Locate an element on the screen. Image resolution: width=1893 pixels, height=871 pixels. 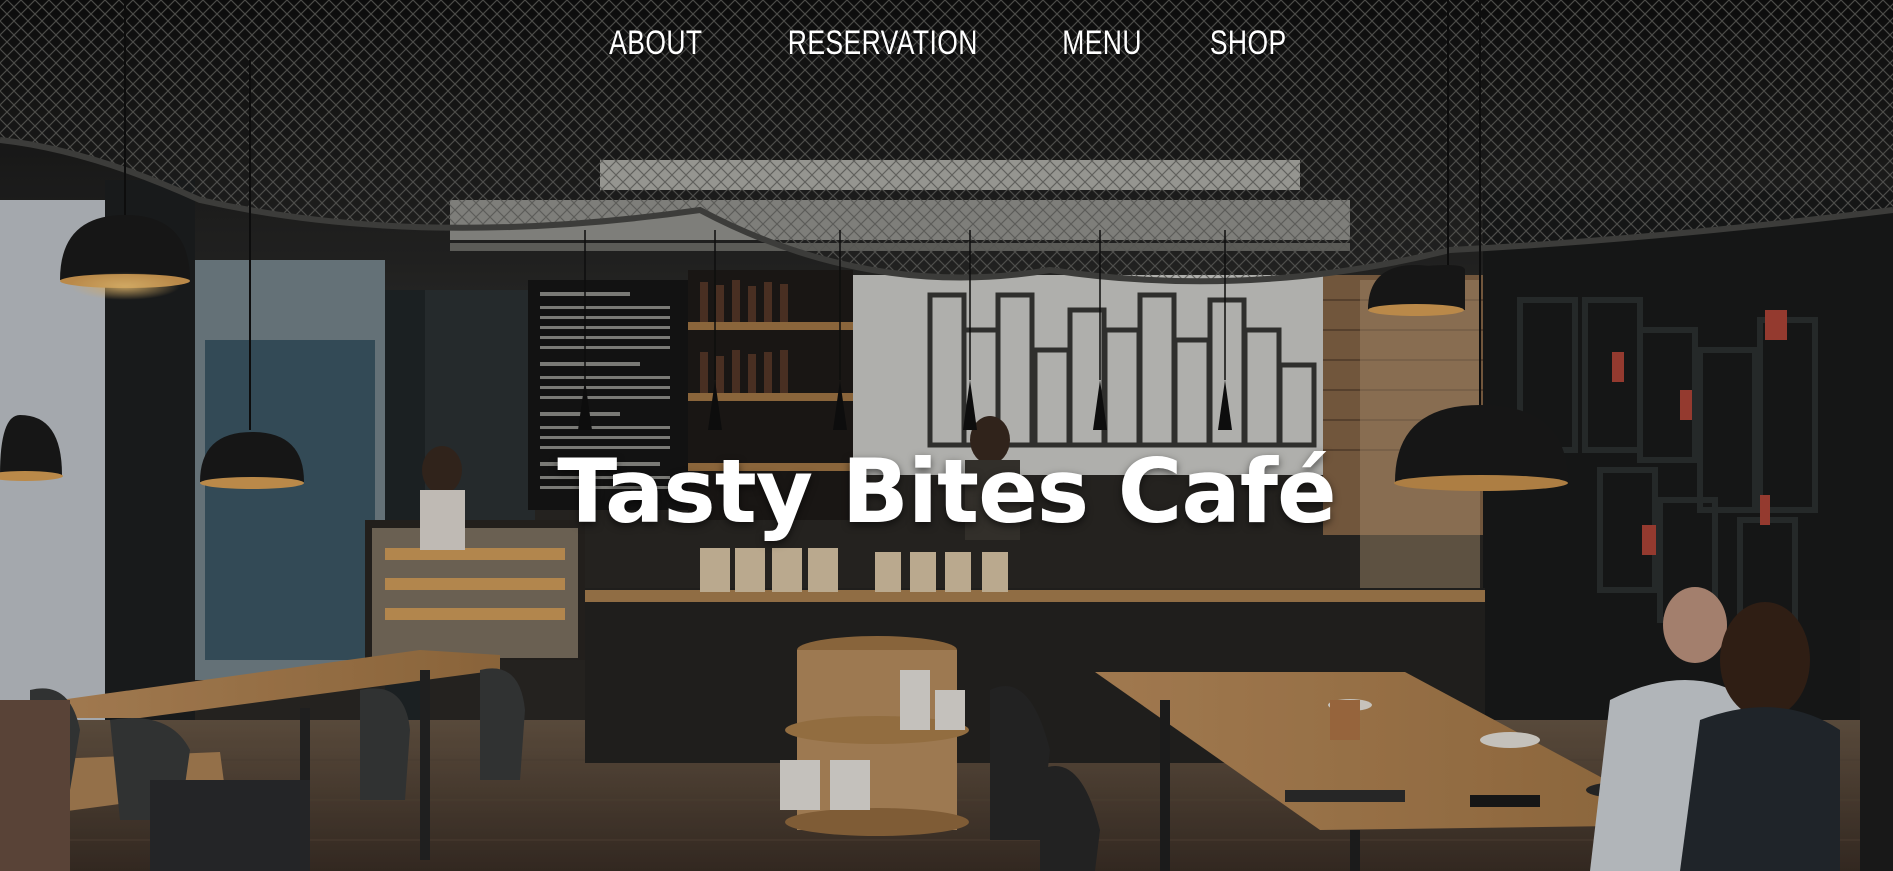
main-nav: ABOUT RESERVATION MENU SHOP is located at coordinates (946, 43).